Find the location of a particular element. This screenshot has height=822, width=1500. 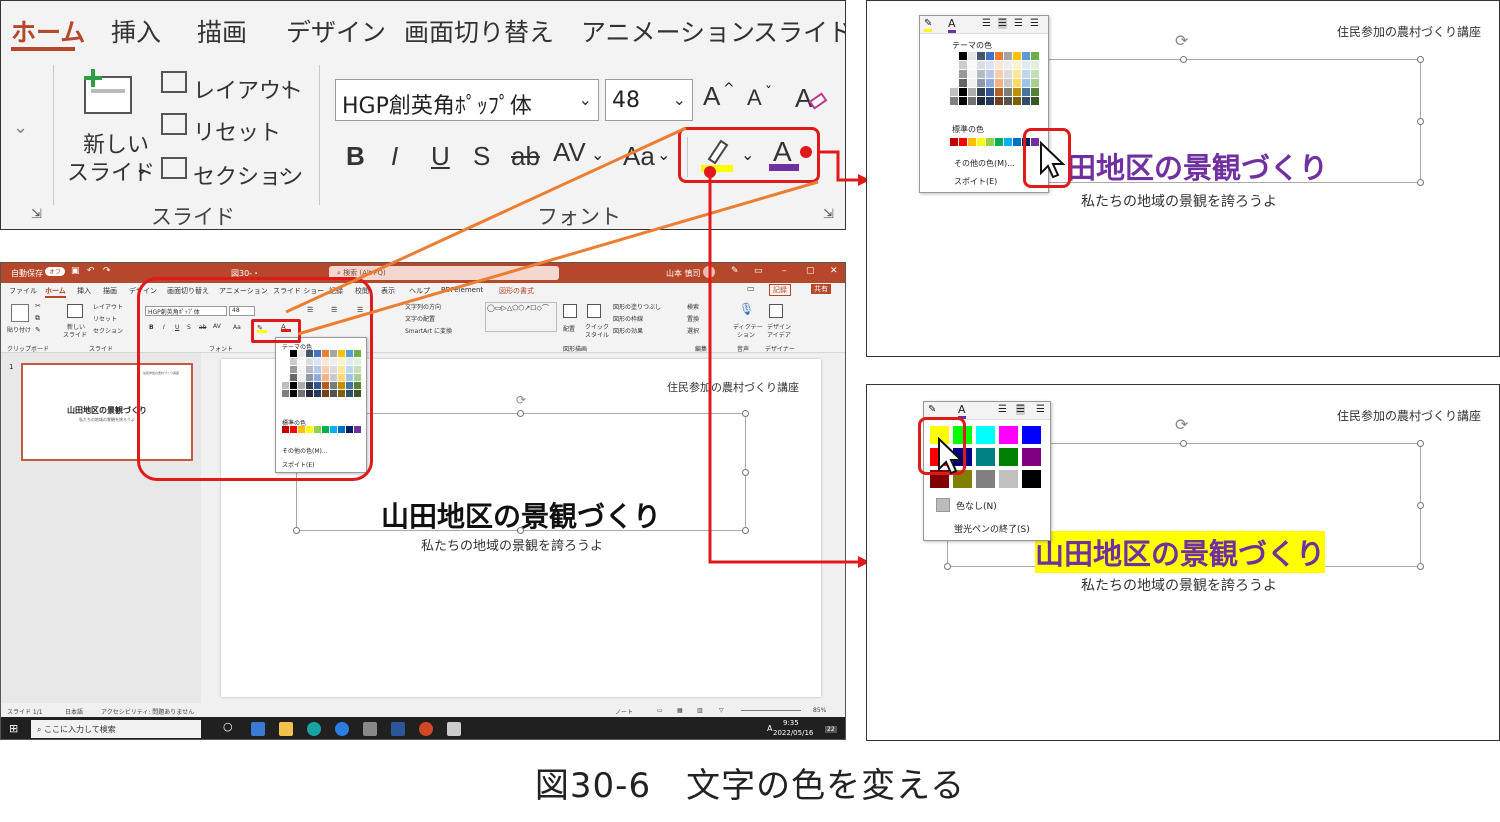

eyedropper-item: スポイト(E) is located at coordinates (975, 181).